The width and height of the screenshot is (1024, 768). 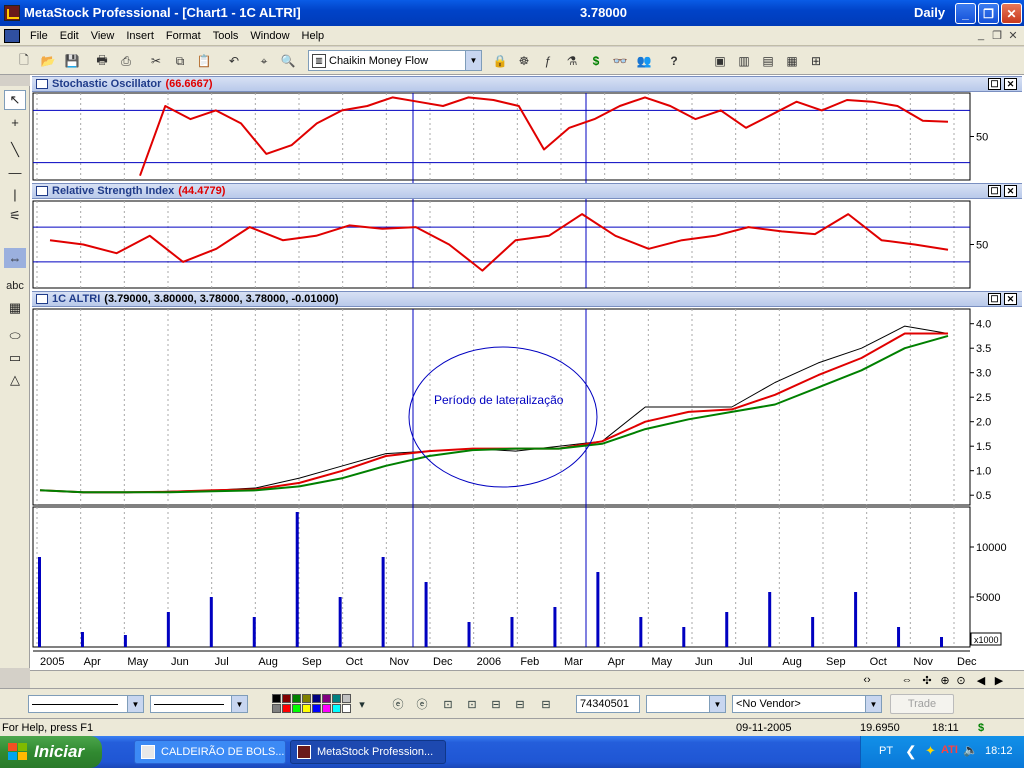 What do you see at coordinates (744, 61) in the screenshot?
I see `tile-vertical-icon: ▥` at bounding box center [744, 61].